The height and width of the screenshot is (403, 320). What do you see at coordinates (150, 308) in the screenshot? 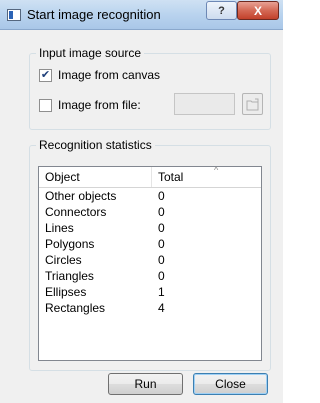
I see `table-row: Rectangles 4` at bounding box center [150, 308].